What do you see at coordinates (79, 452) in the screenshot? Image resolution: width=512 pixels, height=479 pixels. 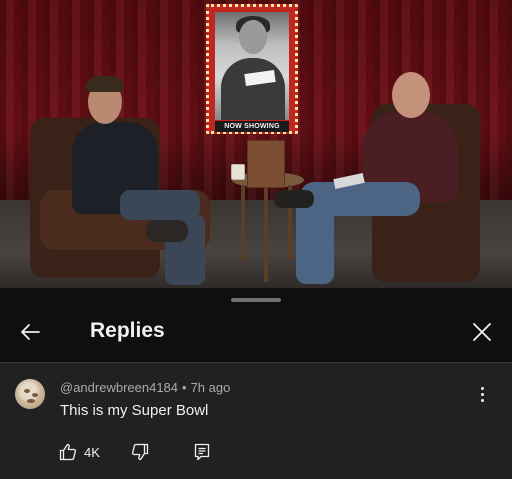 I see `like-button: 4K` at bounding box center [79, 452].